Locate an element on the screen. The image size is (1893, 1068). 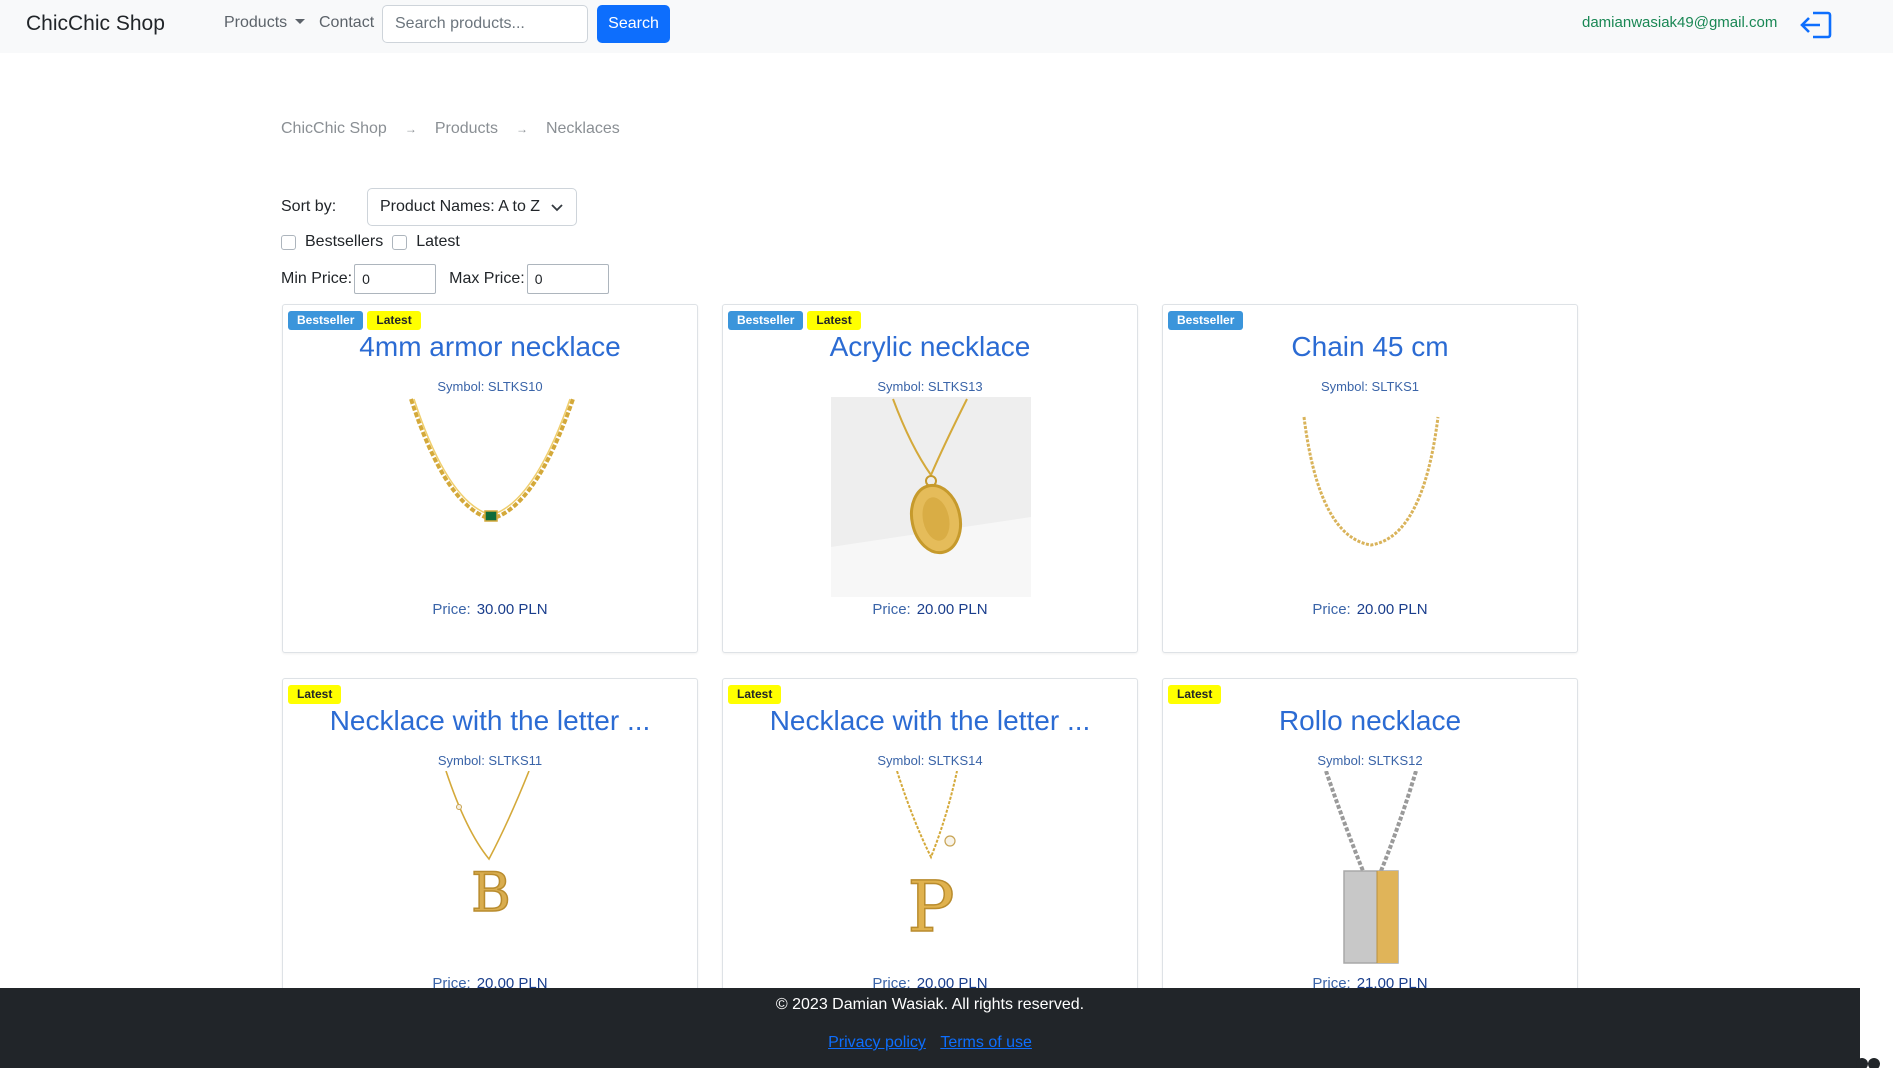
price-filter: Min Price: 0 Max Price: 0 is located at coordinates (451, 279).